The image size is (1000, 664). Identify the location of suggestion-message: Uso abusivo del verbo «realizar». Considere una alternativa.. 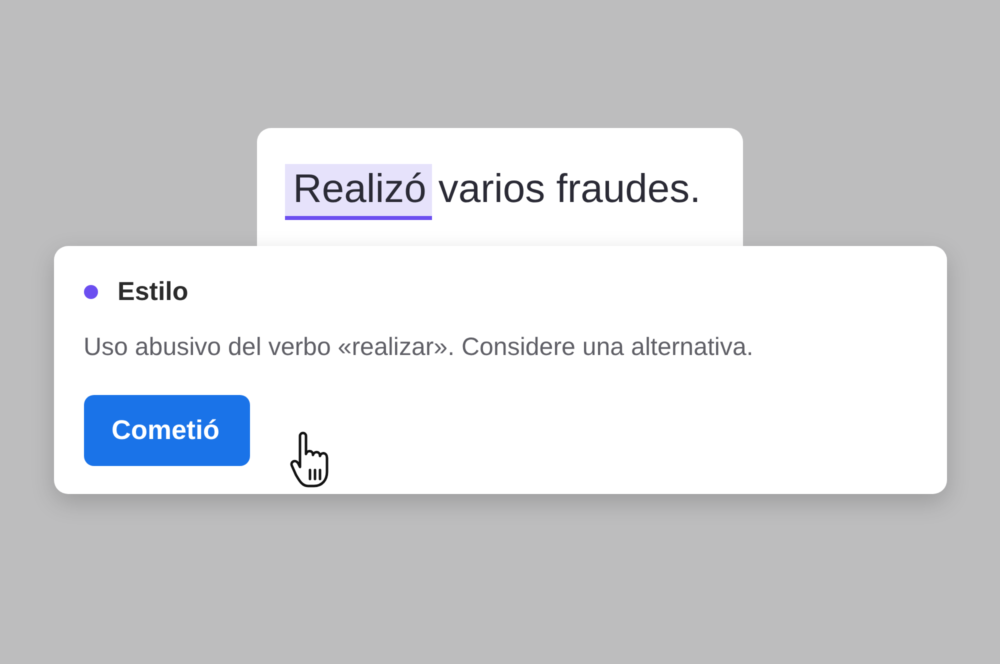
(419, 347).